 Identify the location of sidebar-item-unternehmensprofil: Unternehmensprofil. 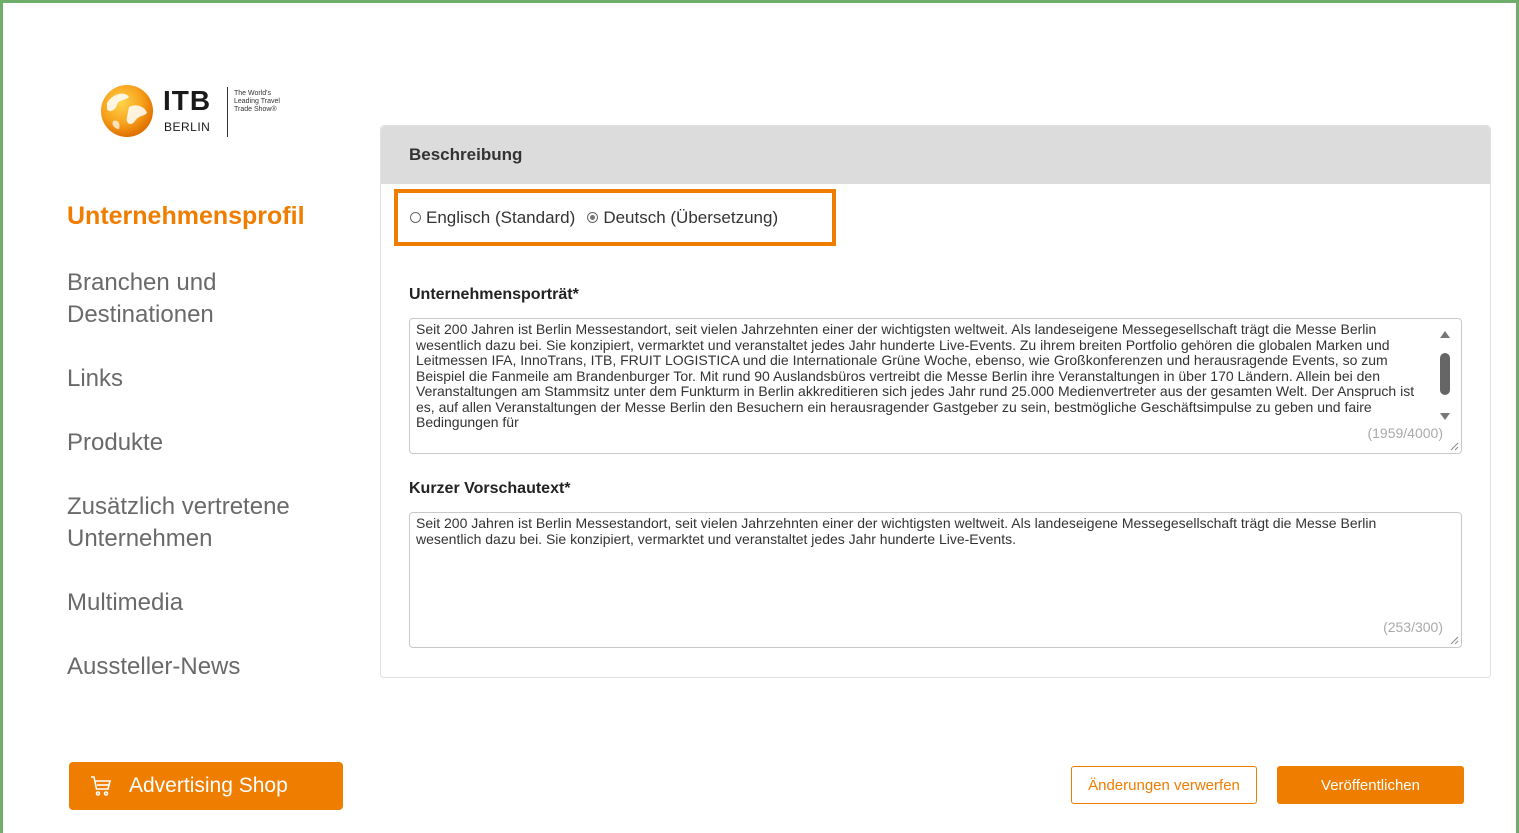
(212, 216).